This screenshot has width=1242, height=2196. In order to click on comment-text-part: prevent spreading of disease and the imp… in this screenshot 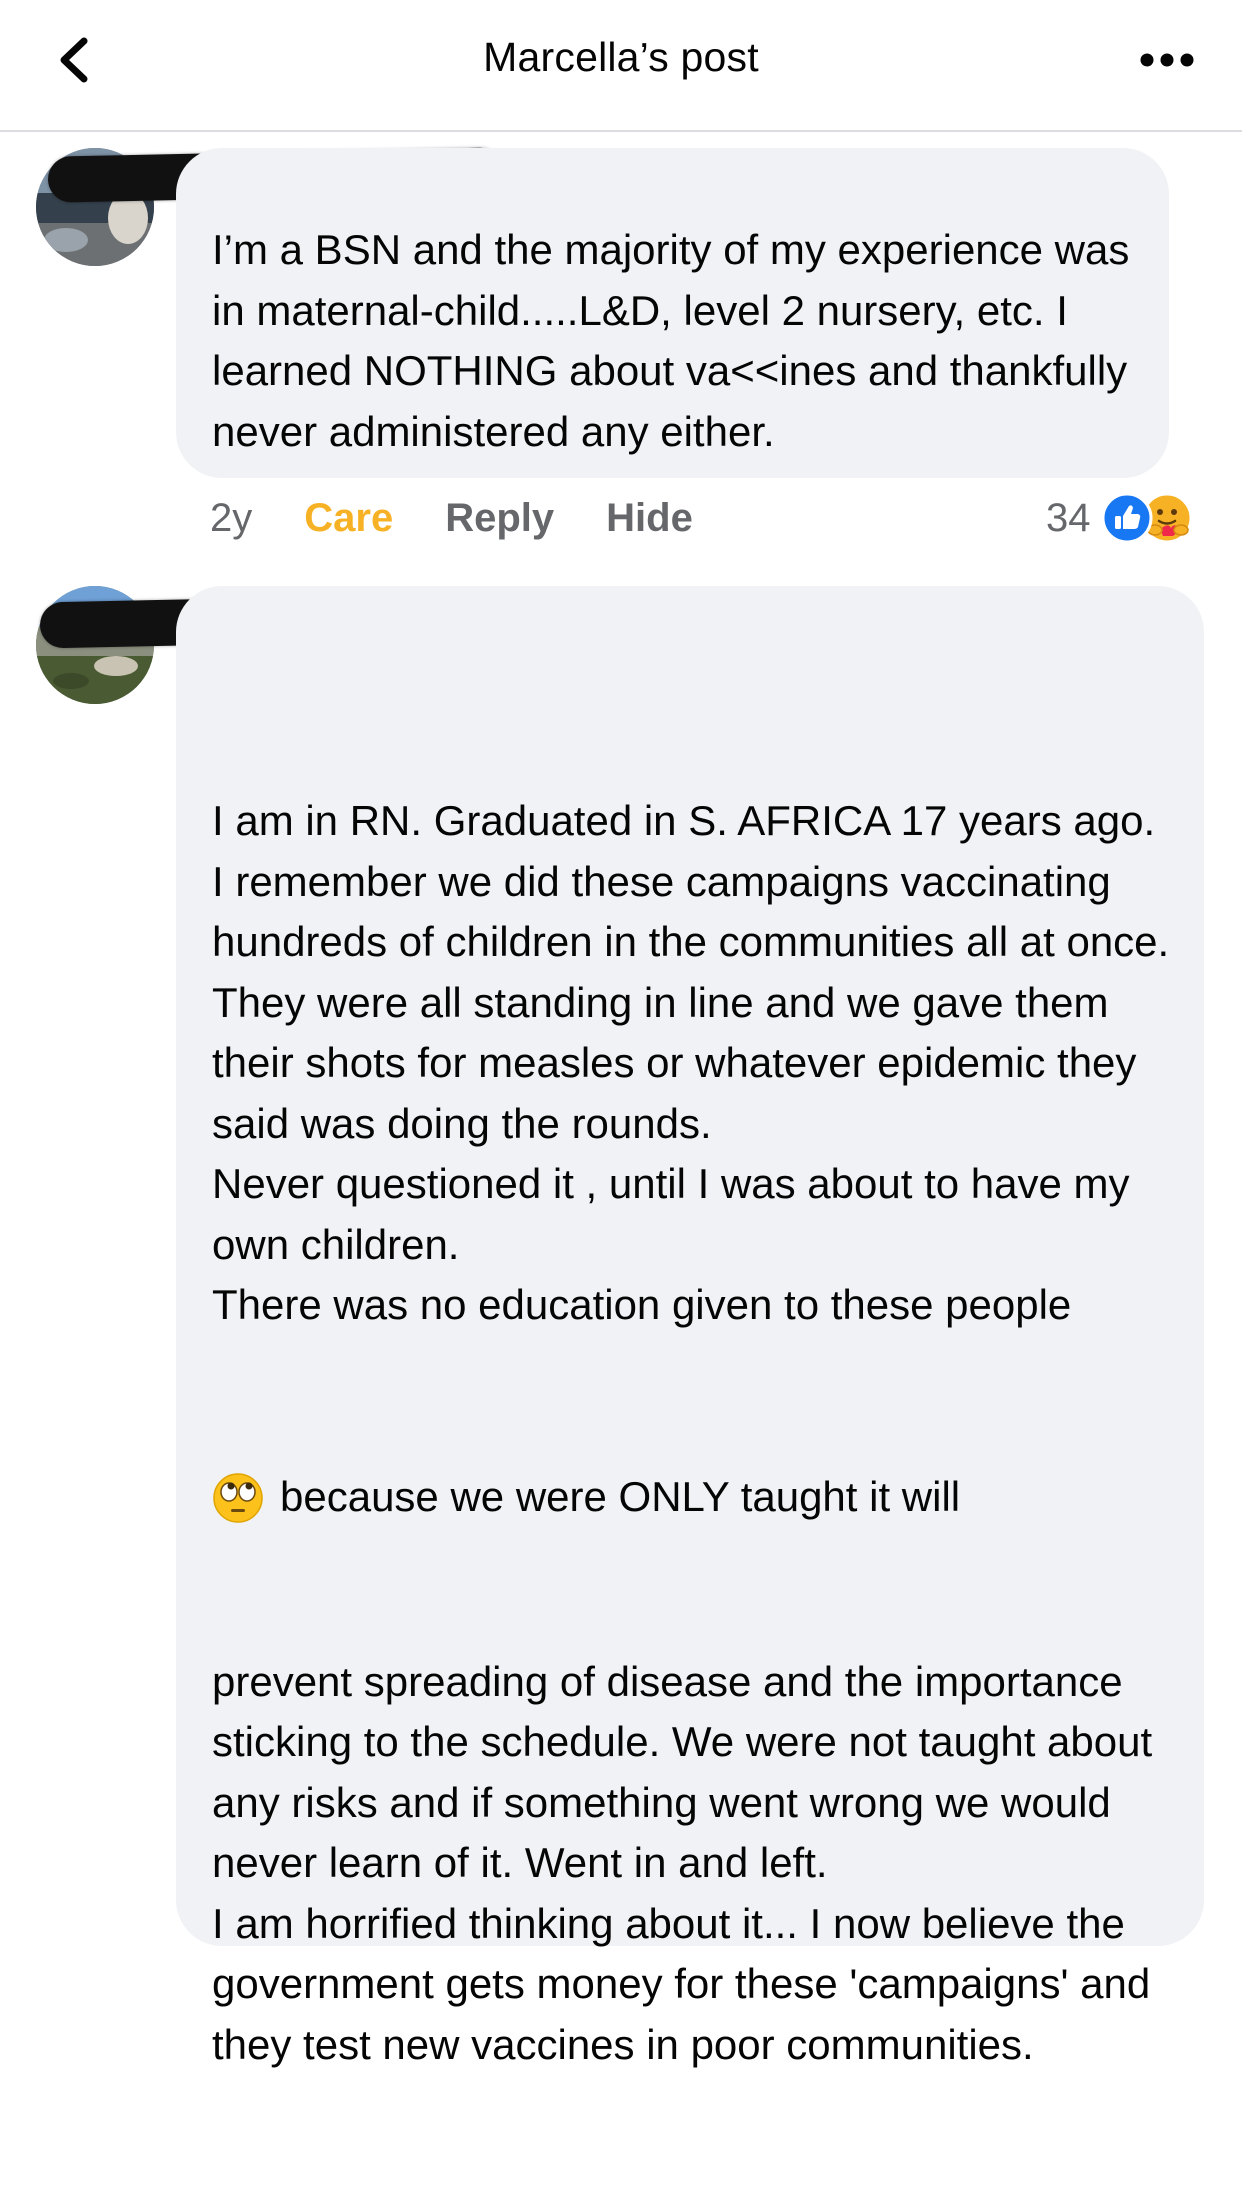, I will do `click(682, 1862)`.